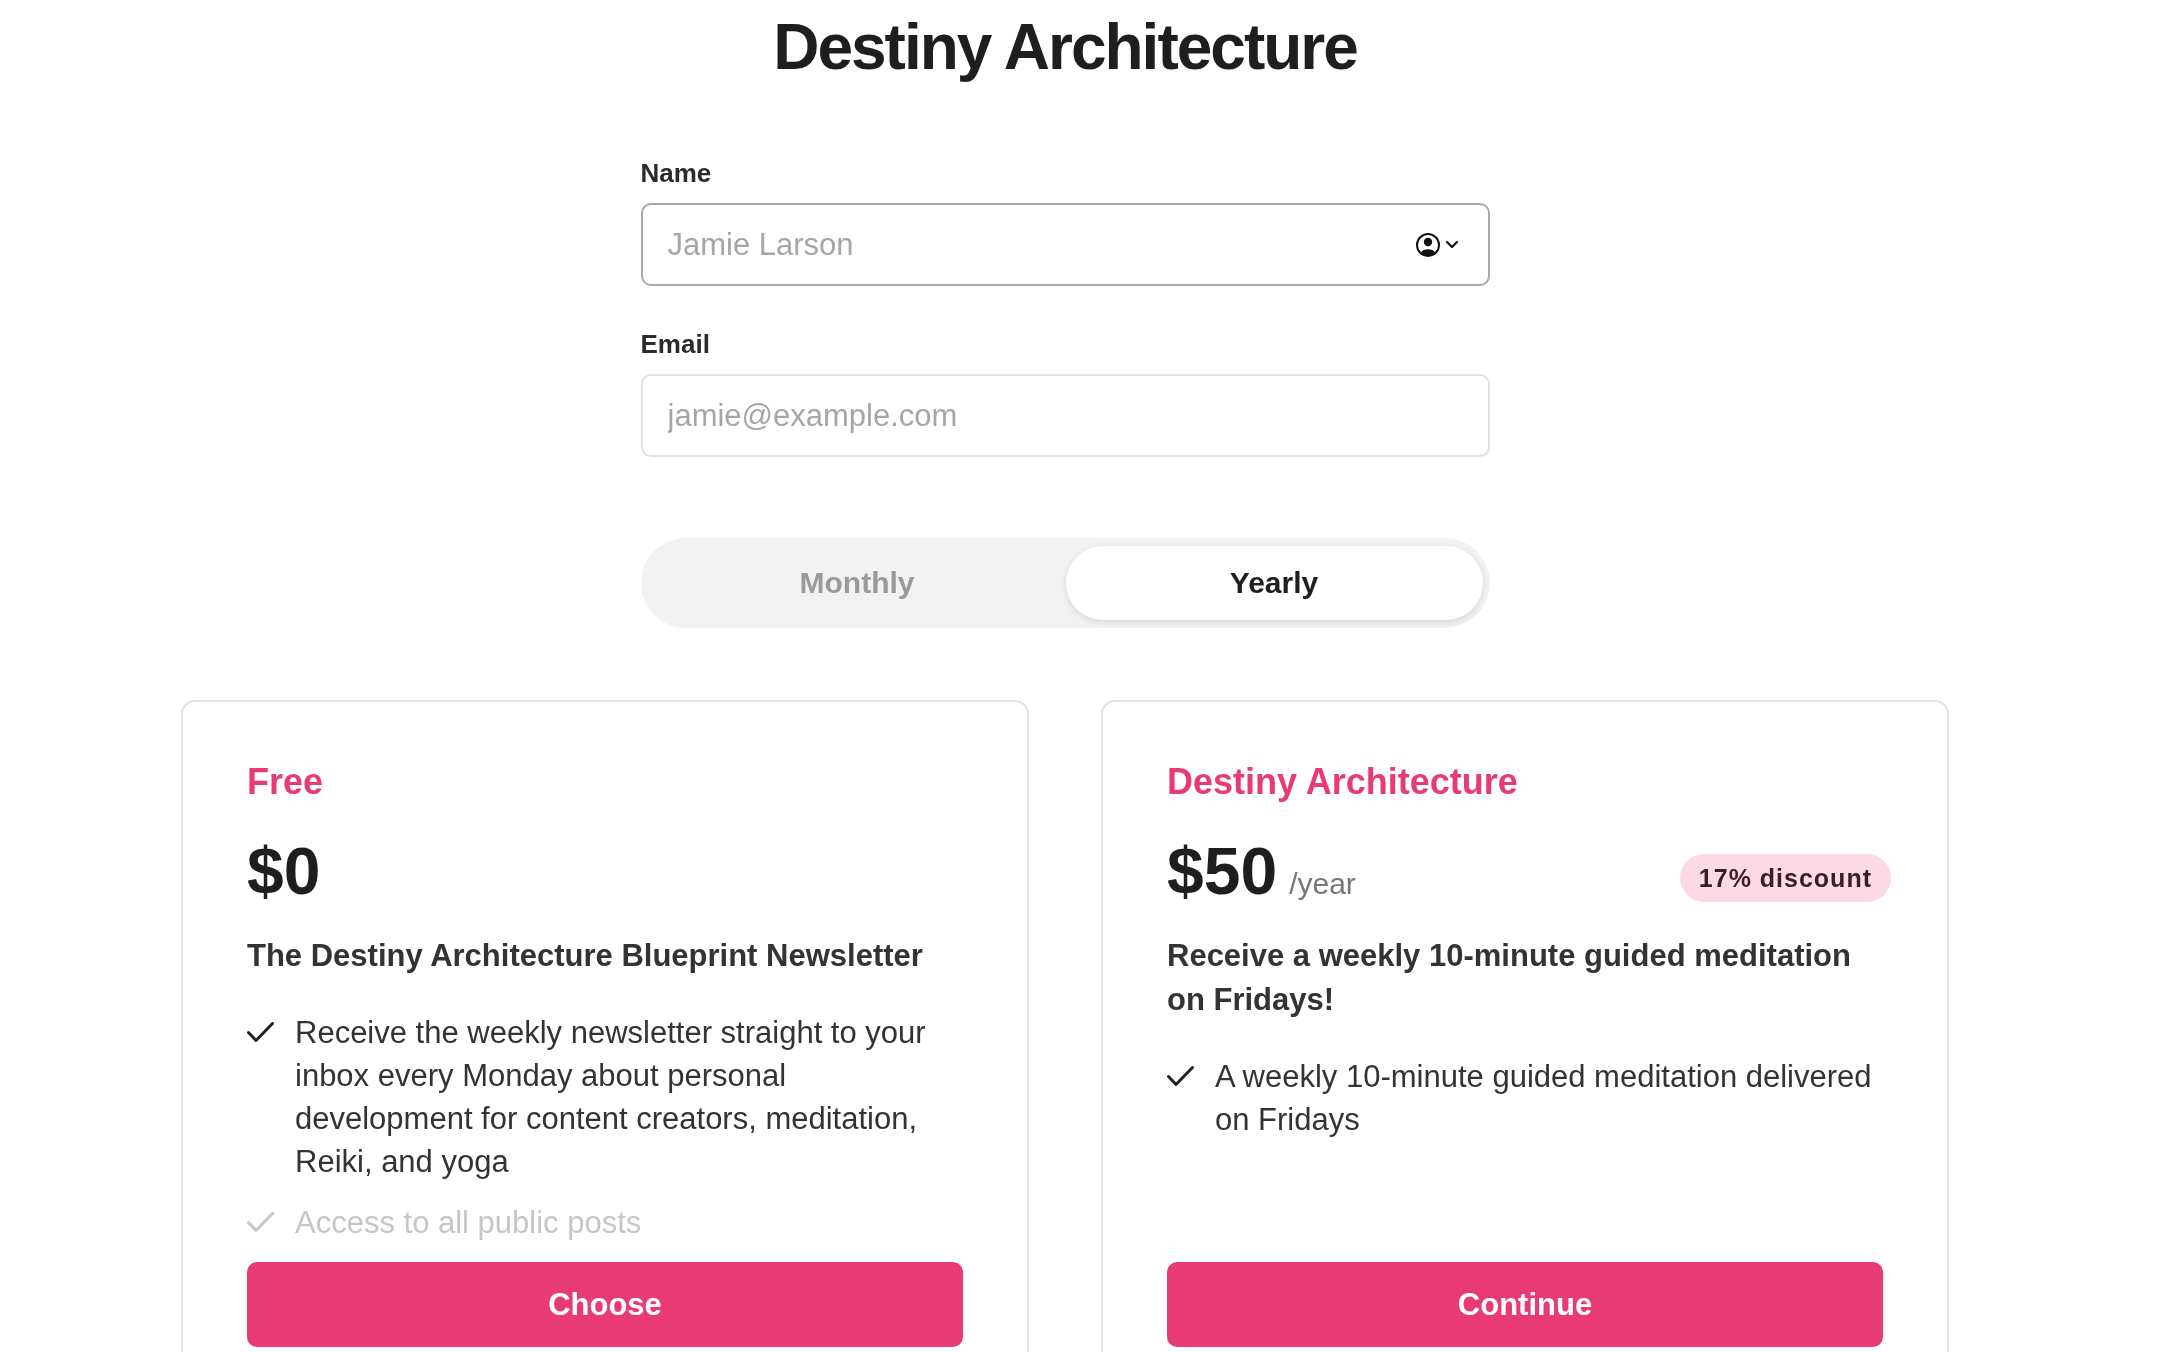  What do you see at coordinates (284, 871) in the screenshot?
I see `plan-price: $0` at bounding box center [284, 871].